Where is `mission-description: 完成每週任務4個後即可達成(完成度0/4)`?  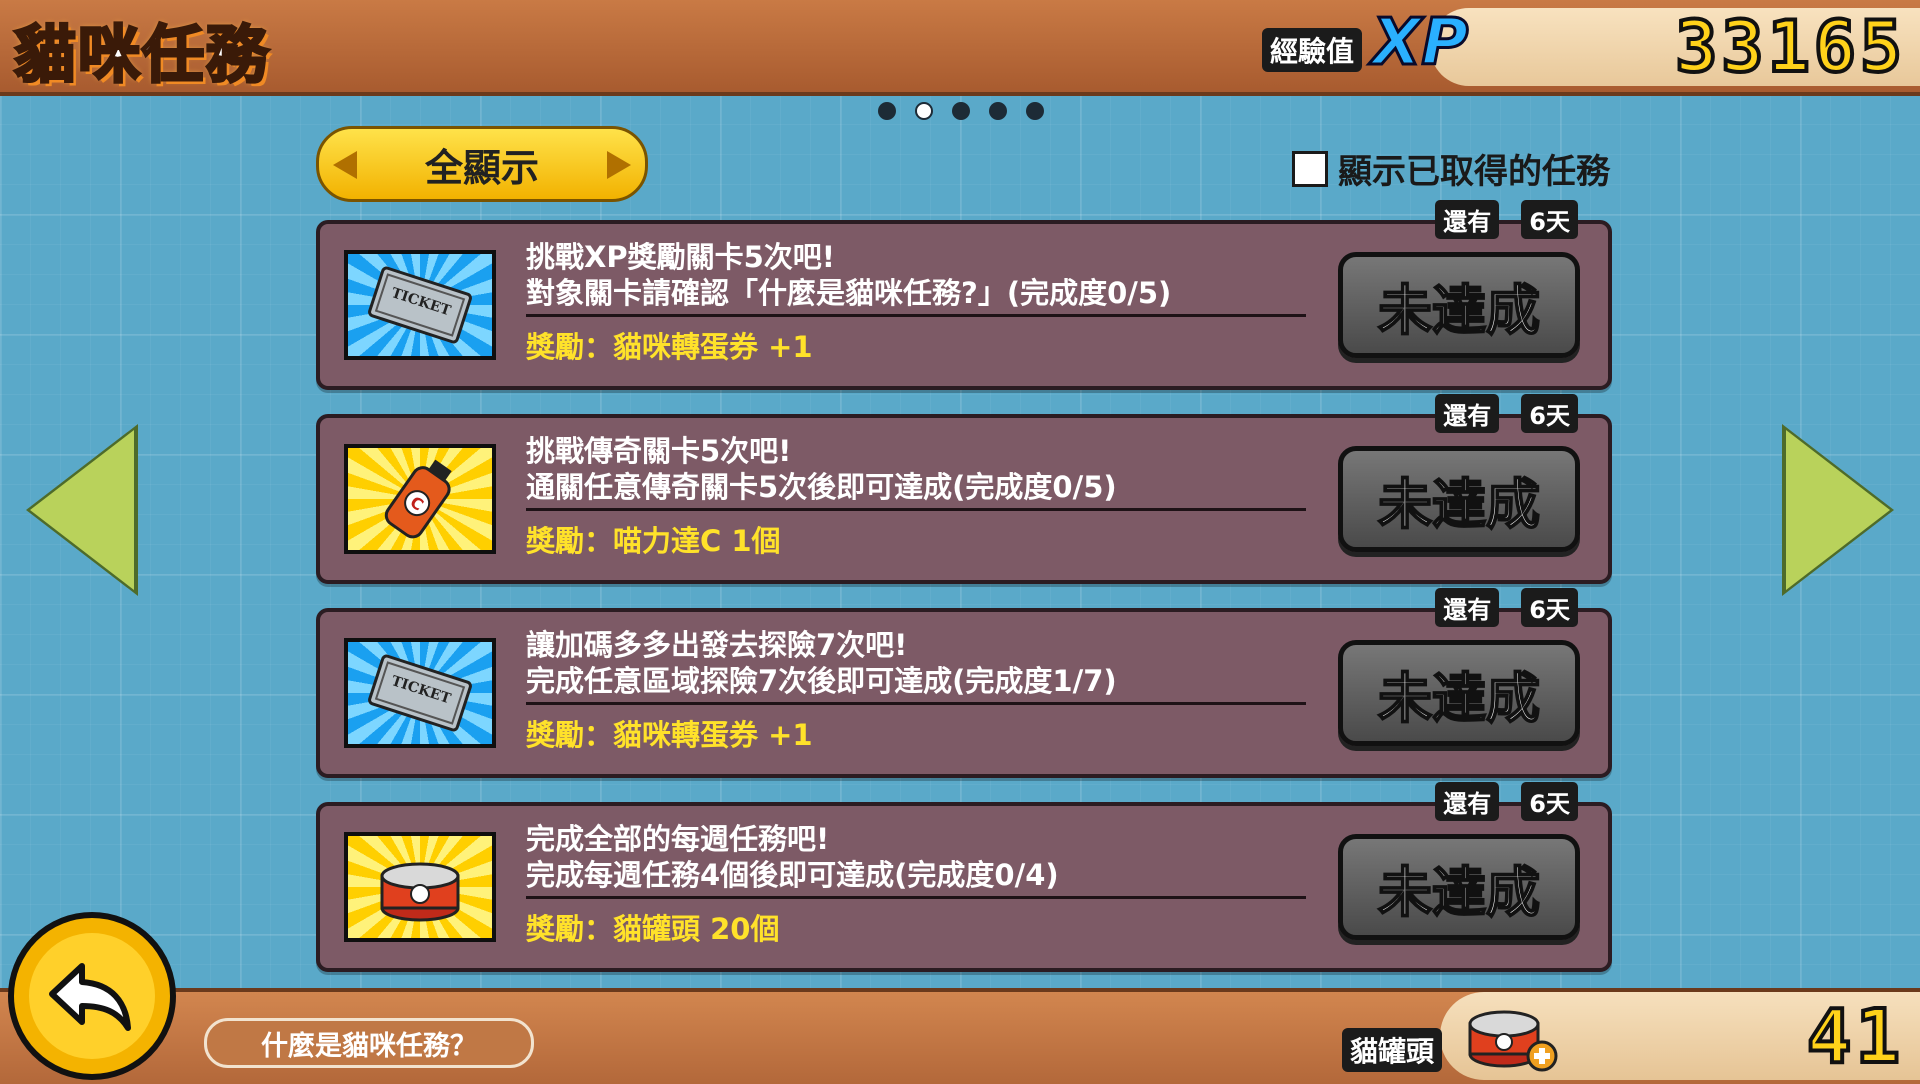
mission-description: 完成每週任務4個後即可達成(完成度0/4) is located at coordinates (792, 875).